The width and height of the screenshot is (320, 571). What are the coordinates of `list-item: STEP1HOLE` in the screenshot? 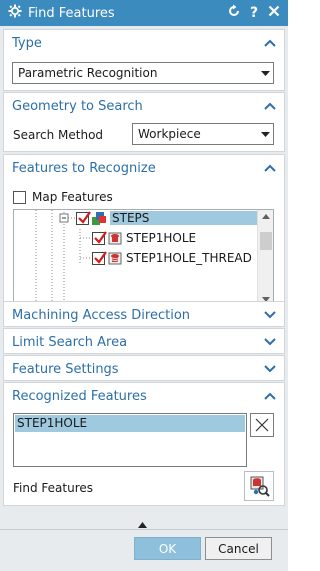 It's located at (130, 423).